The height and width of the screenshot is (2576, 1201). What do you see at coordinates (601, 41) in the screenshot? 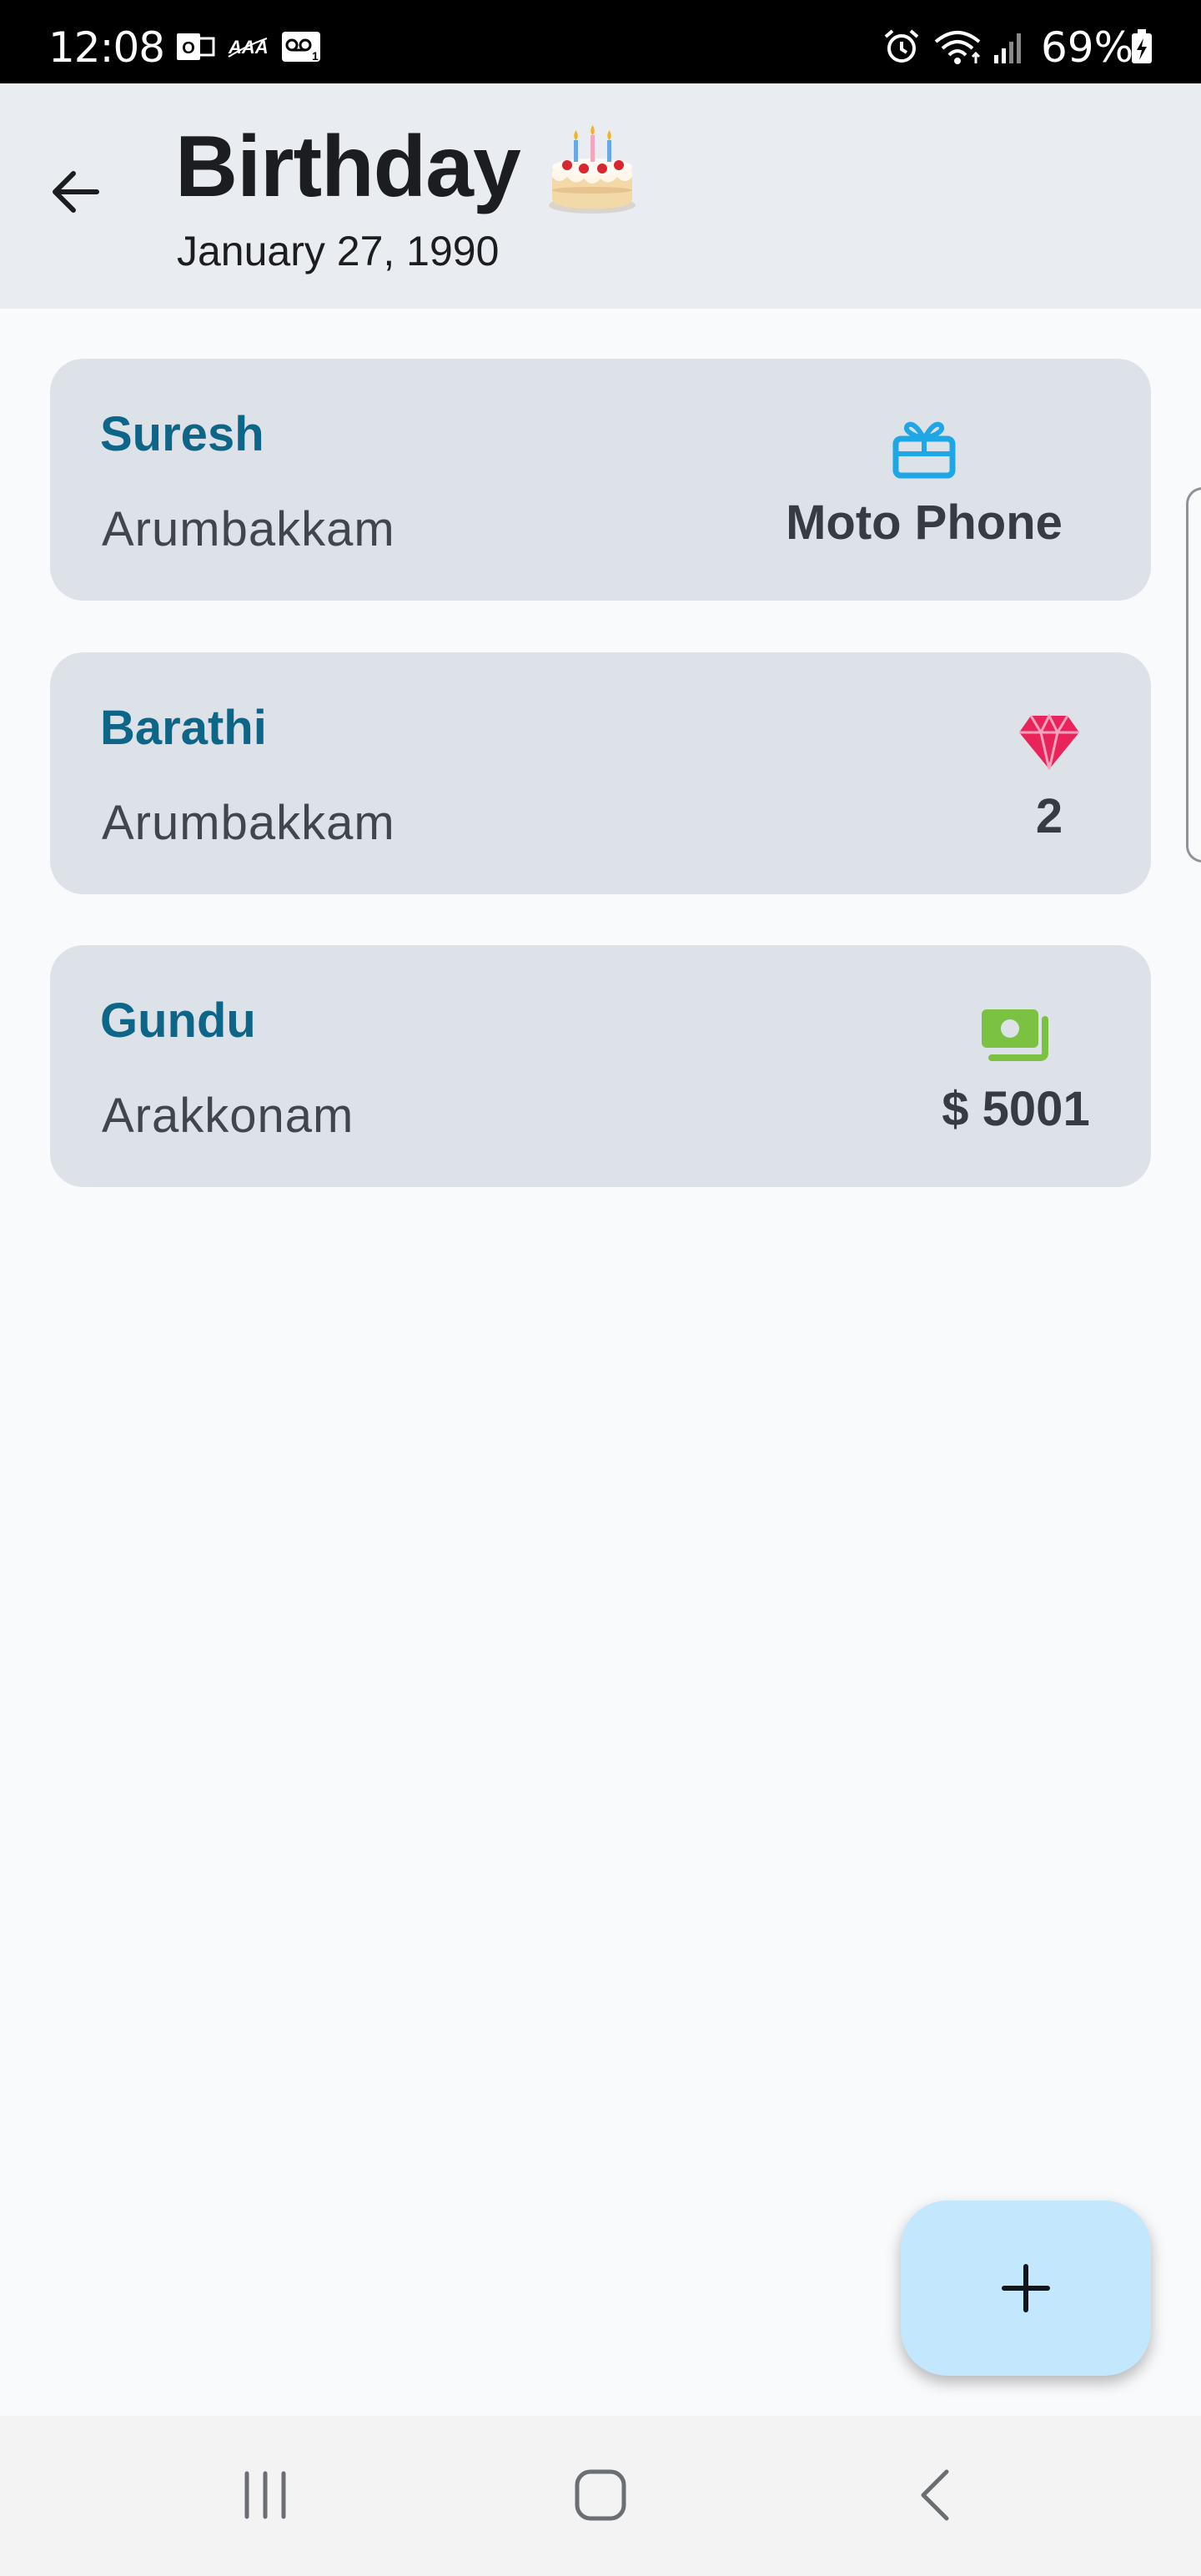
I see `status-bar: 12:08 O AAA 1 69%` at bounding box center [601, 41].